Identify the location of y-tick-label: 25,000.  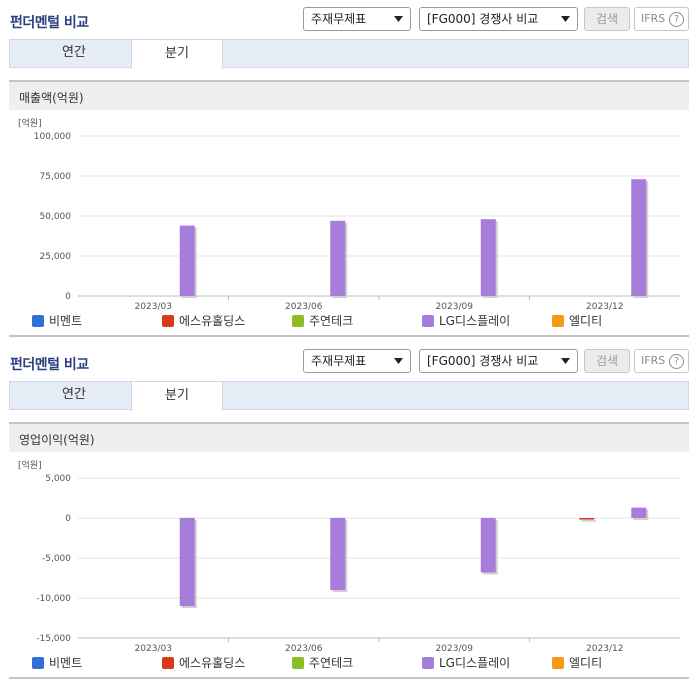
(56, 257).